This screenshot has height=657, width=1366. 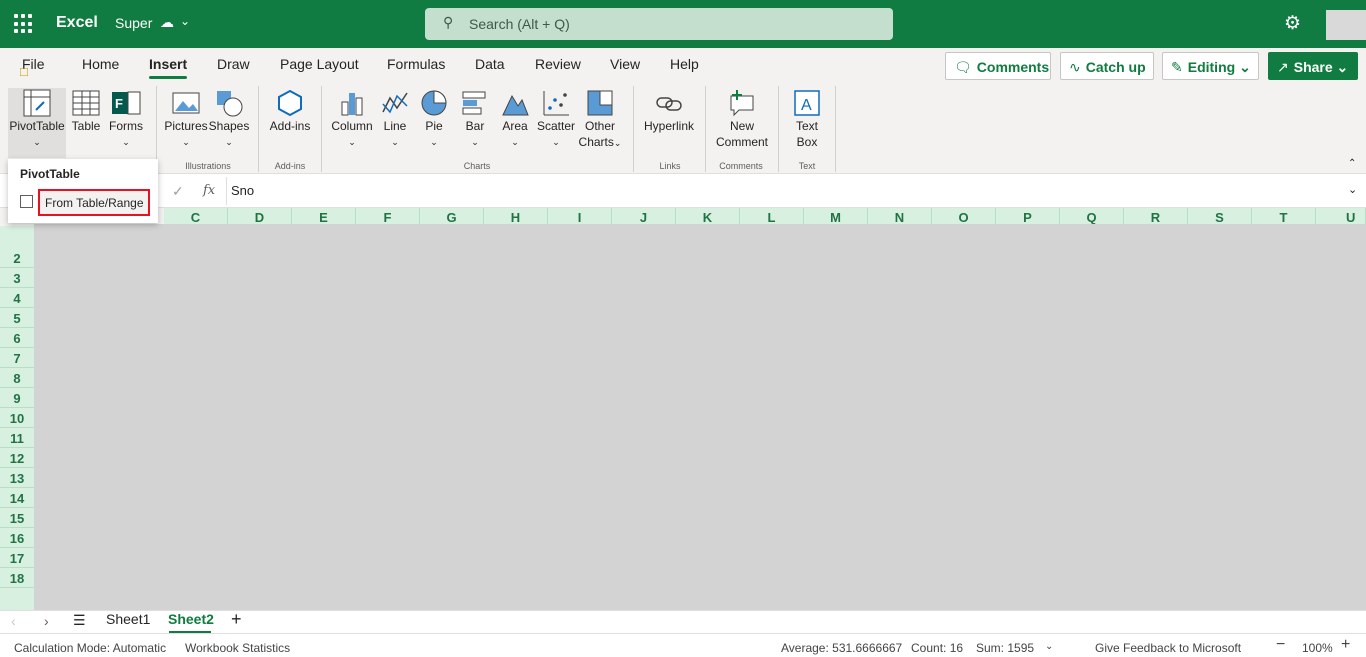 I want to click on row-header: 11, so click(x=17, y=438).